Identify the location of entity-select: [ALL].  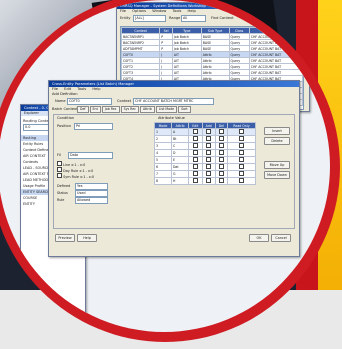
(149, 18).